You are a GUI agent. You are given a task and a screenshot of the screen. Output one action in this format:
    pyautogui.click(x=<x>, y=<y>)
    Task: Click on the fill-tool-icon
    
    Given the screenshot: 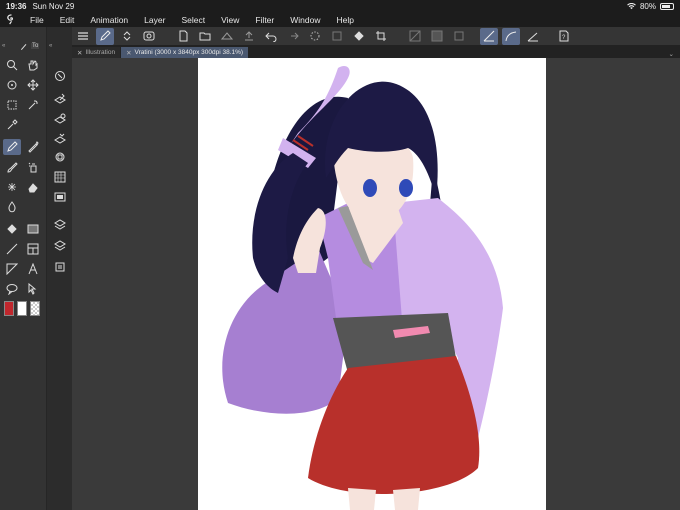 What is the action you would take?
    pyautogui.click(x=12, y=229)
    